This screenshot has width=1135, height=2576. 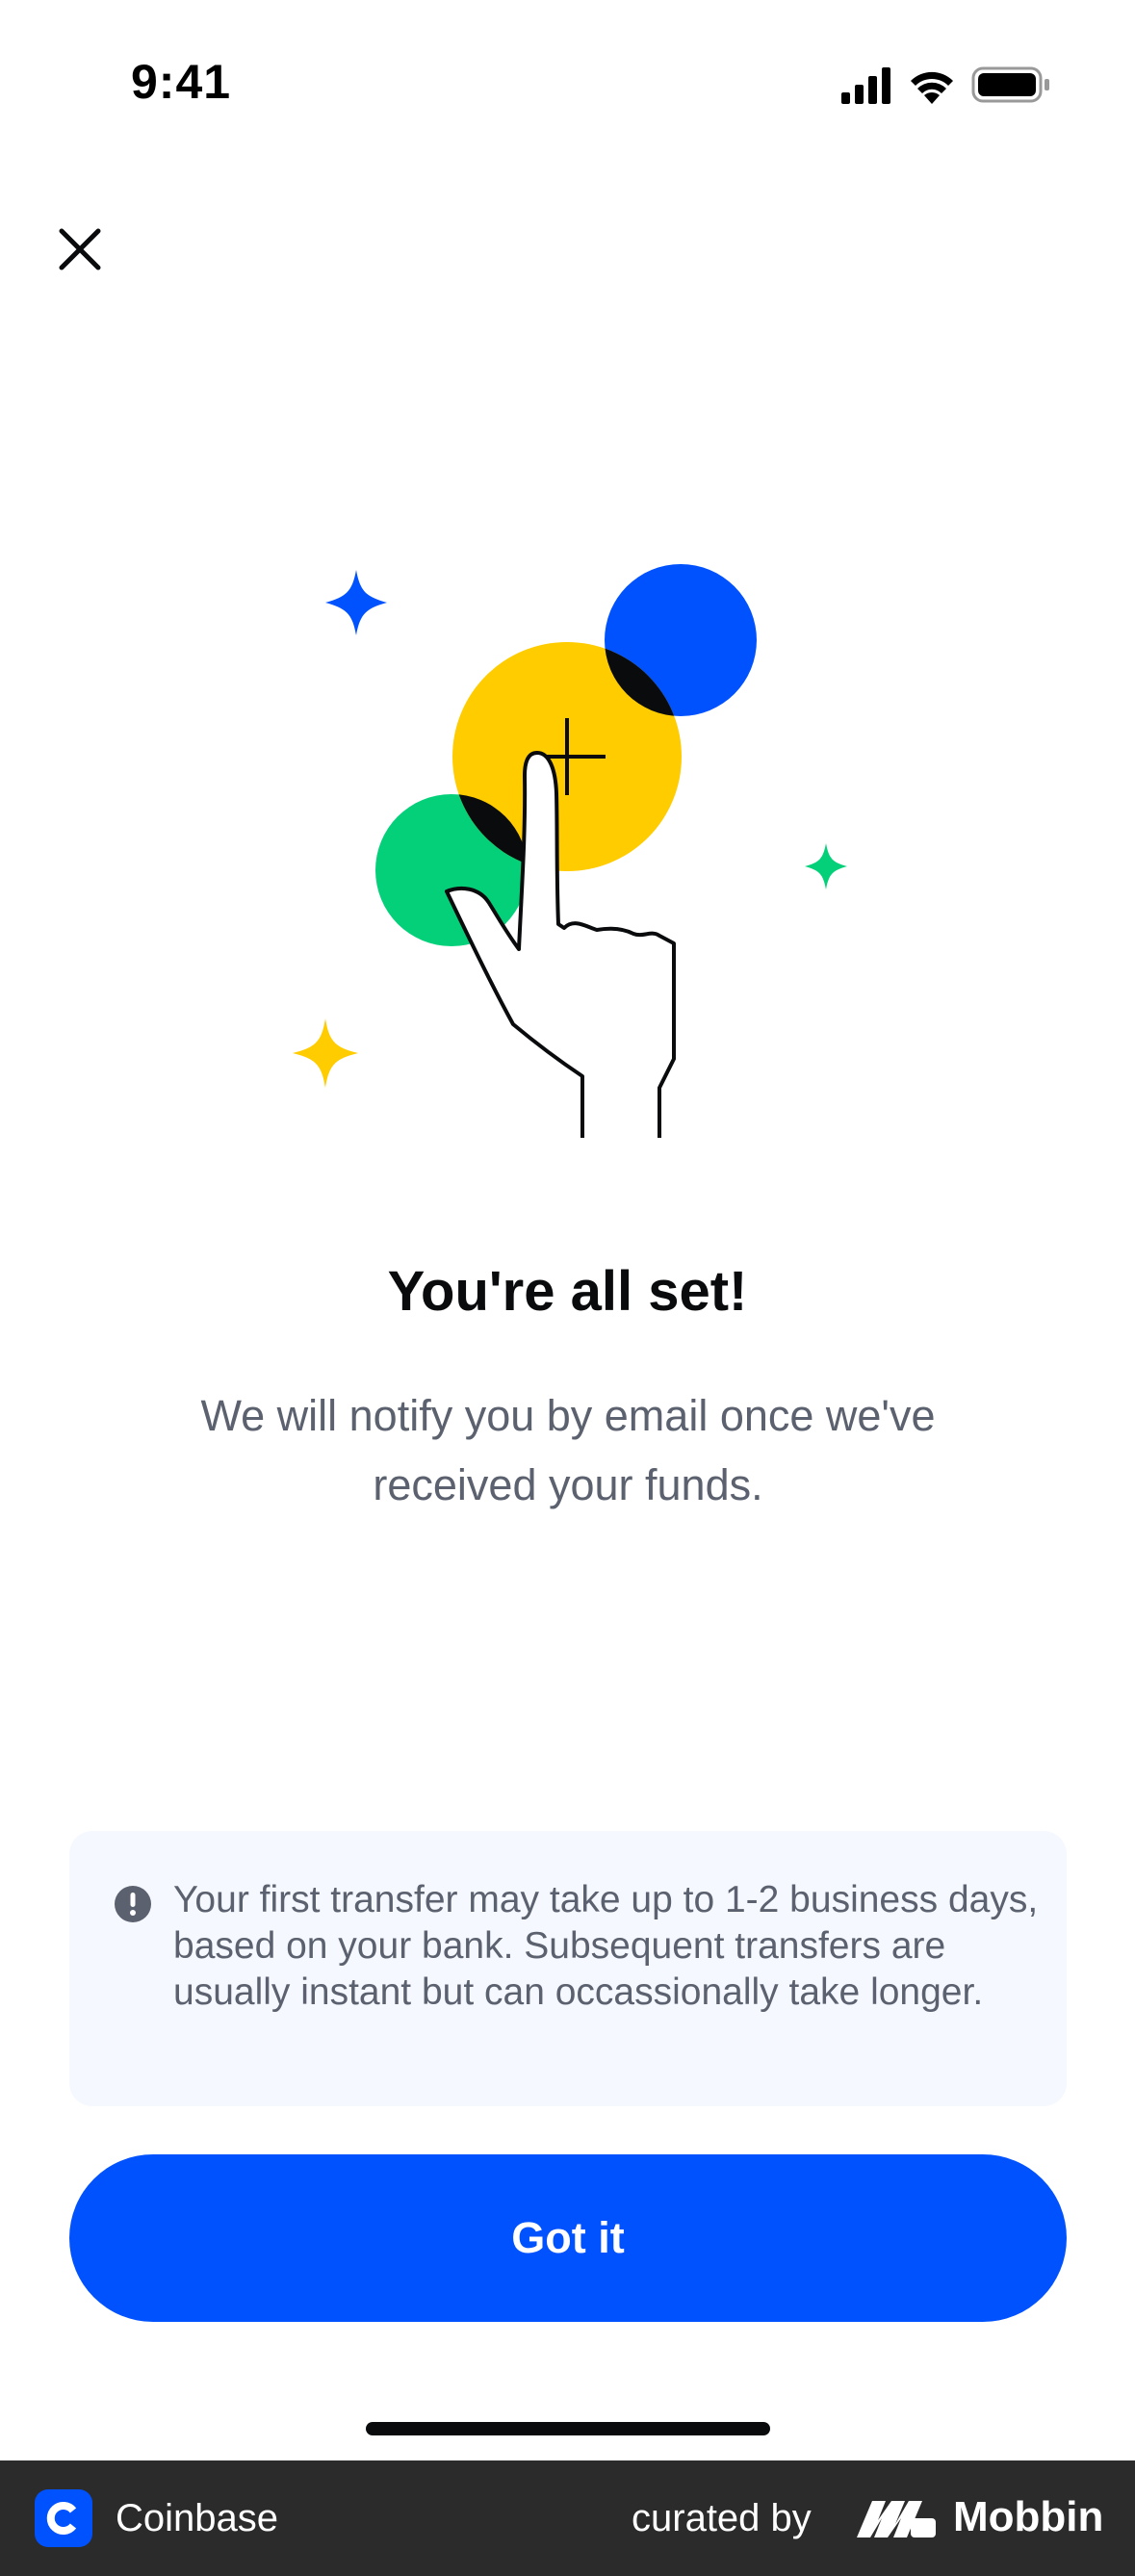 I want to click on home-indicator, so click(x=568, y=2428).